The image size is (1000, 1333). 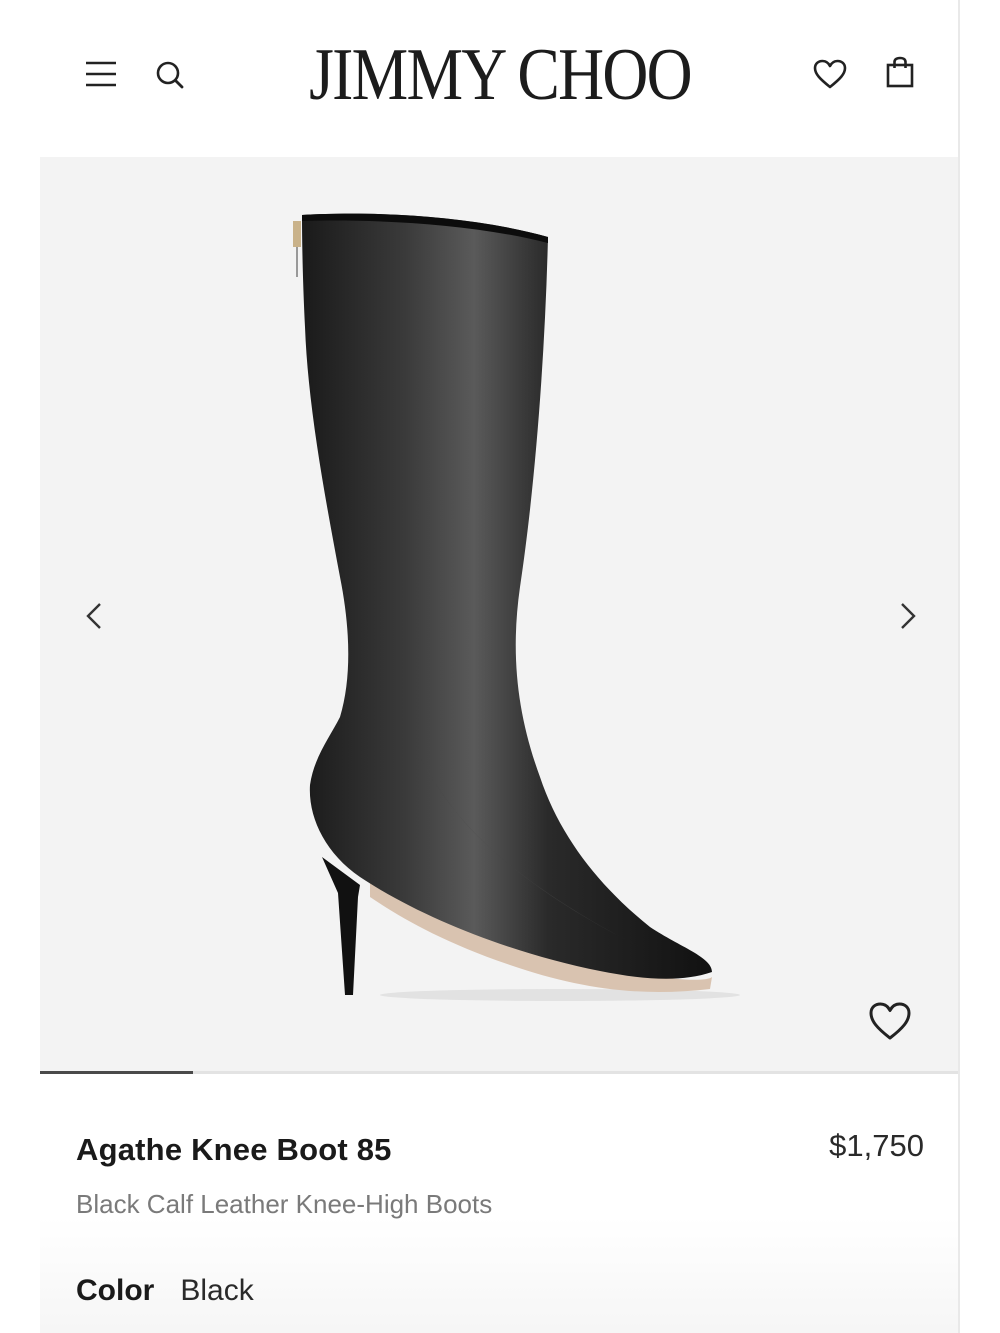 What do you see at coordinates (234, 1149) in the screenshot?
I see `product-name: Agathe Knee Boot 85` at bounding box center [234, 1149].